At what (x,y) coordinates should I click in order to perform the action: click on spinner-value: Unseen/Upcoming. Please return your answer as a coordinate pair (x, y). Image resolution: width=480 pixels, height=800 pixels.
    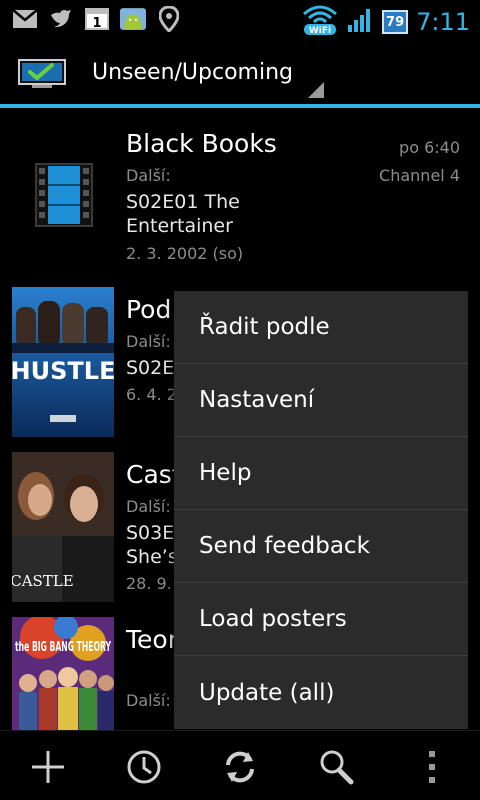
    Looking at the image, I should click on (193, 72).